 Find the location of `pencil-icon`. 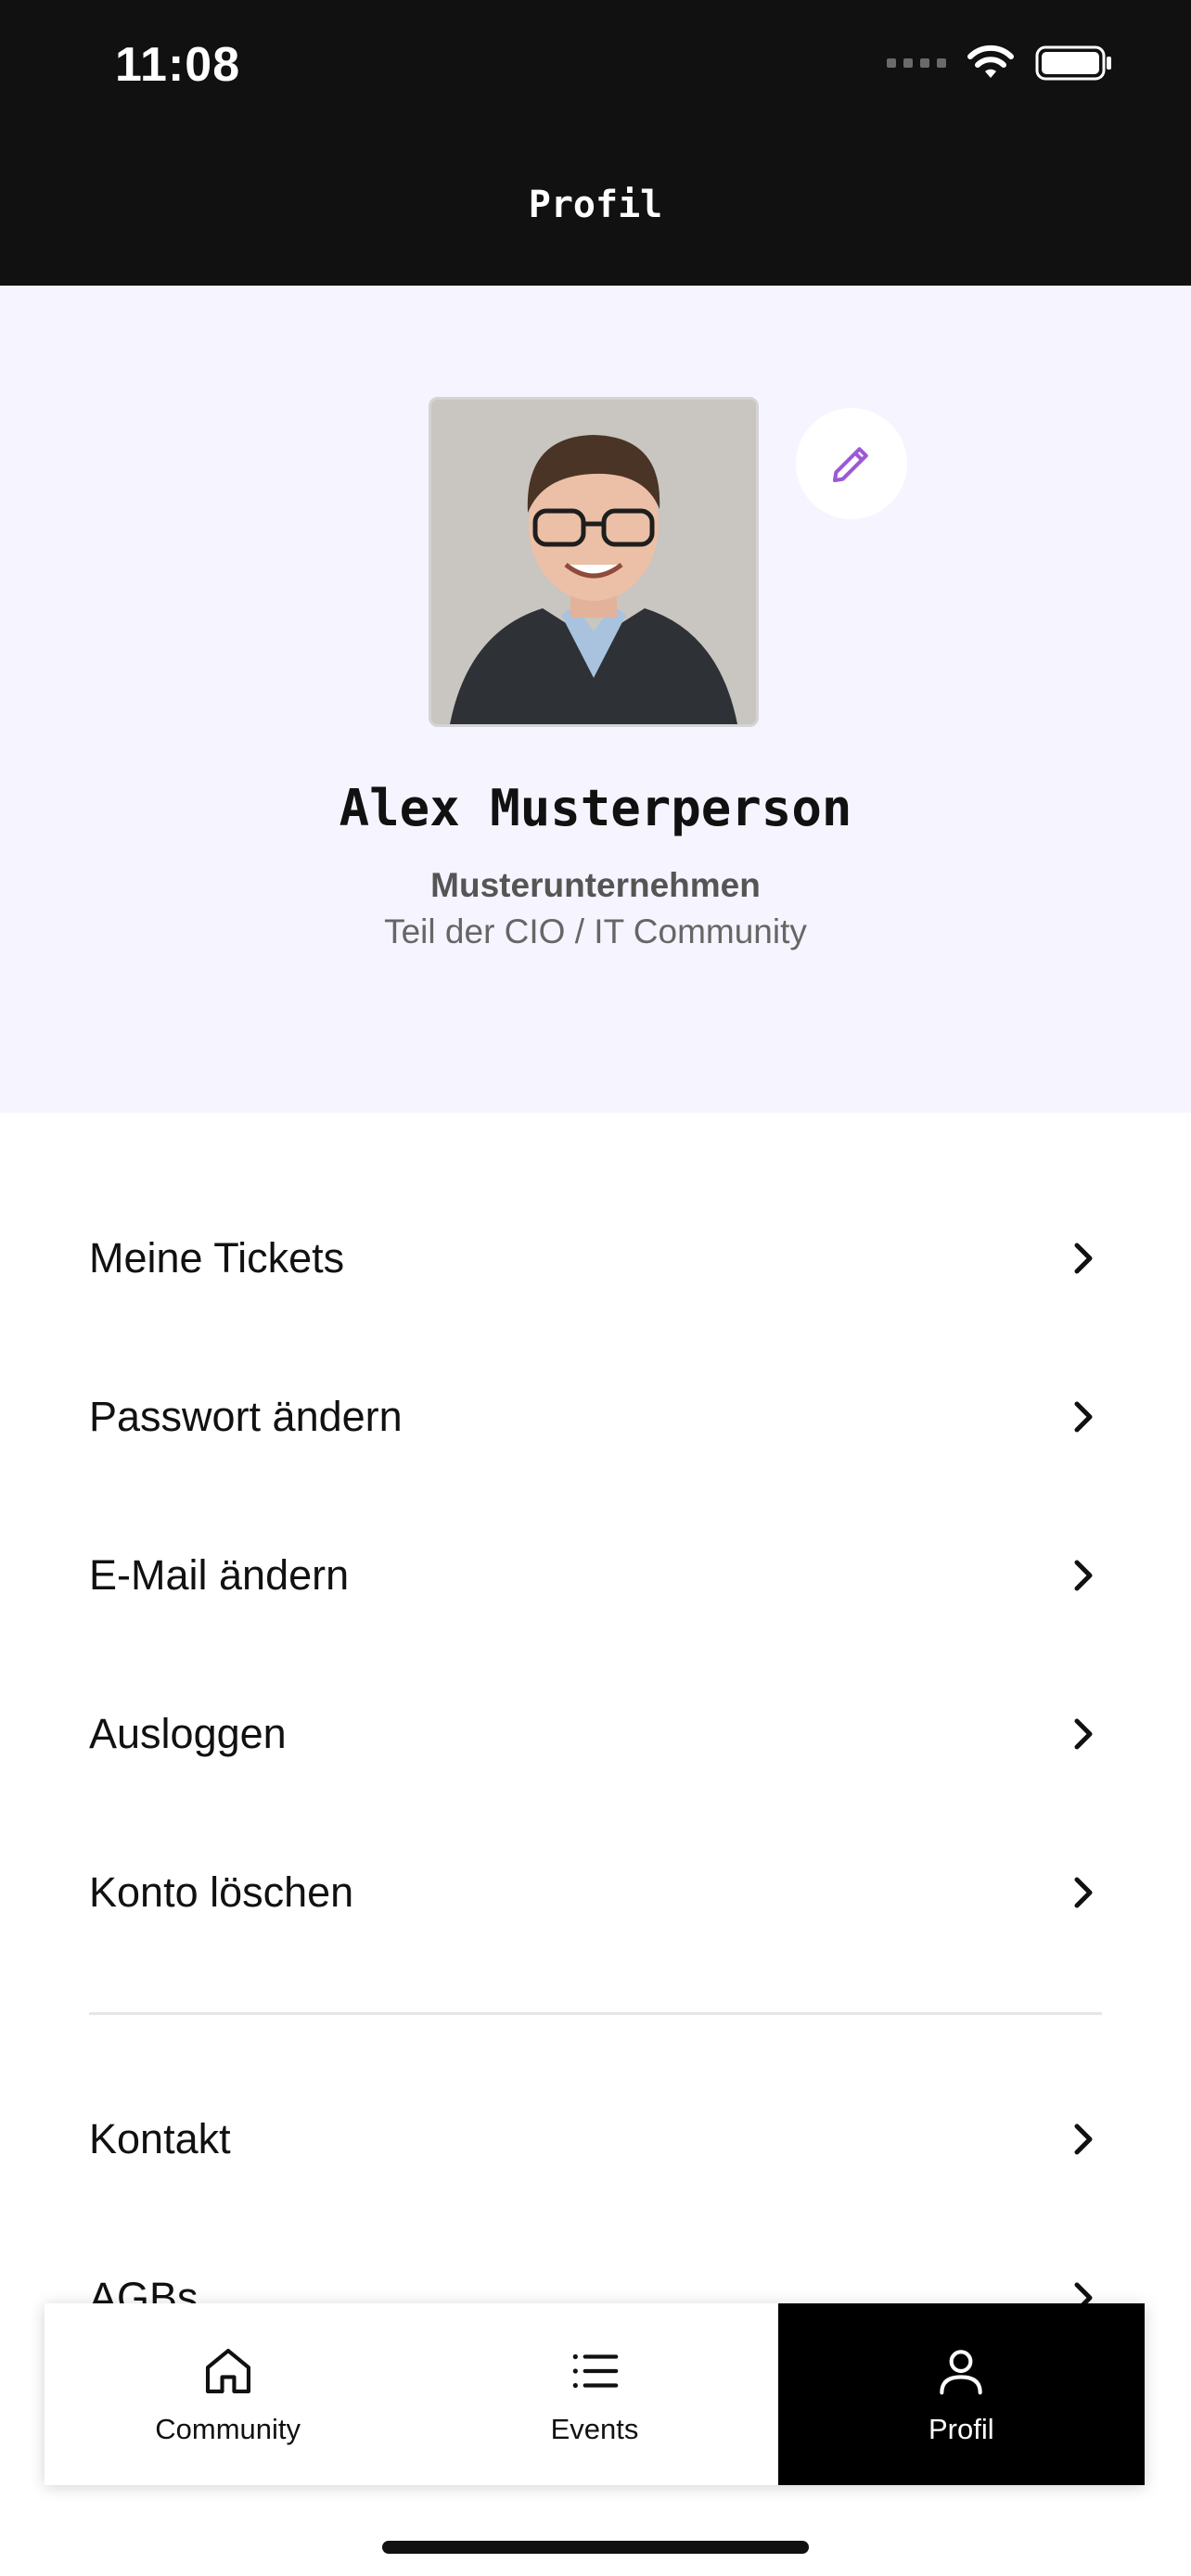

pencil-icon is located at coordinates (850, 465).